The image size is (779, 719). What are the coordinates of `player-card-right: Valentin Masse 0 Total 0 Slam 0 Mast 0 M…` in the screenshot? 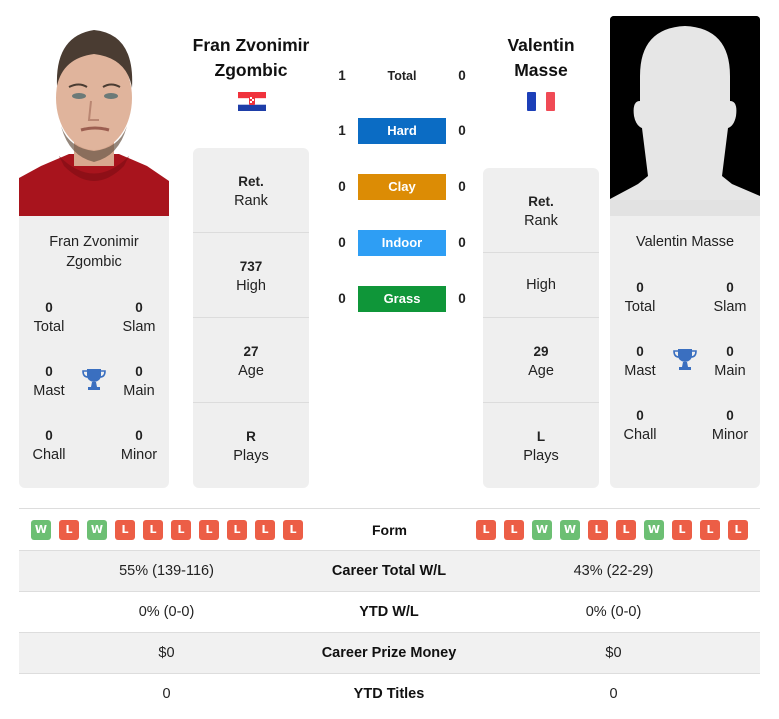 It's located at (685, 352).